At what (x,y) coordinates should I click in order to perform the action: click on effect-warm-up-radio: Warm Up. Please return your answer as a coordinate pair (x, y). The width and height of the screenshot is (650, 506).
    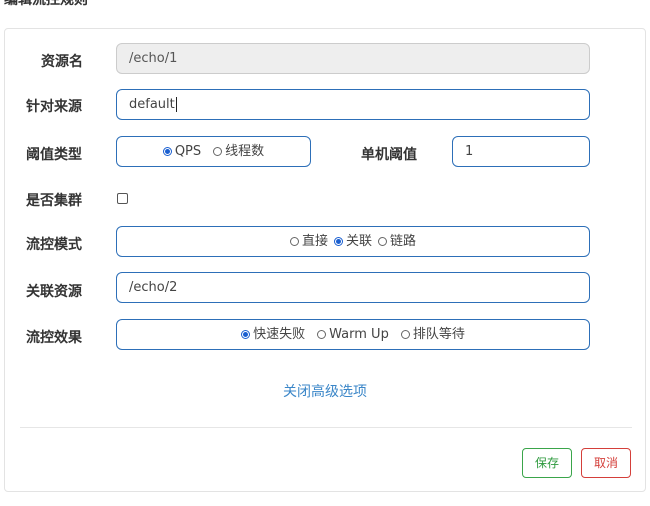
    Looking at the image, I should click on (353, 334).